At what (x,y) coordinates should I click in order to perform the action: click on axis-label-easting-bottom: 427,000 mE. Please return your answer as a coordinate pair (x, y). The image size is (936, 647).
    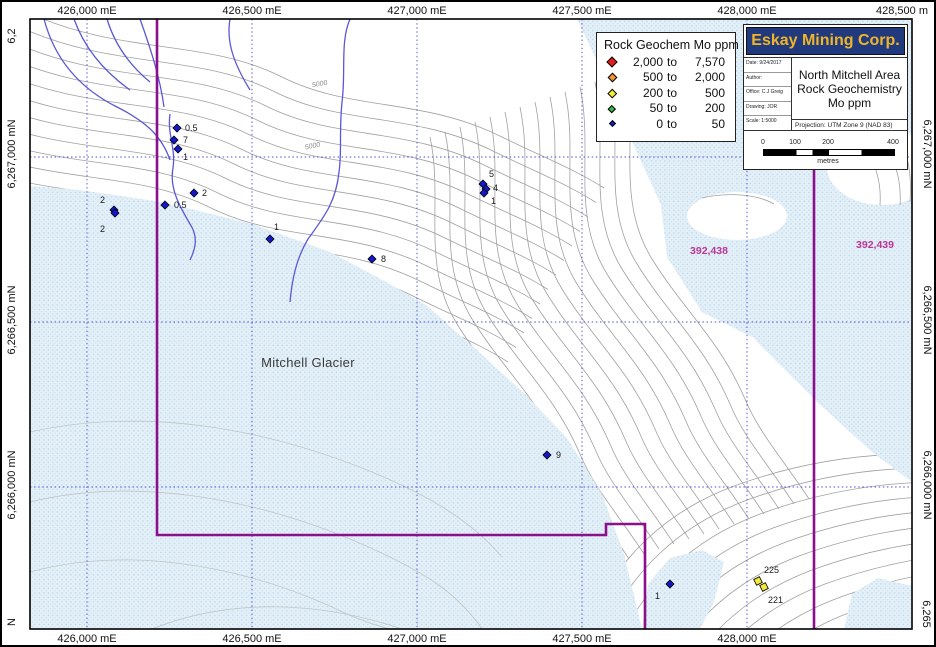
    Looking at the image, I should click on (416, 639).